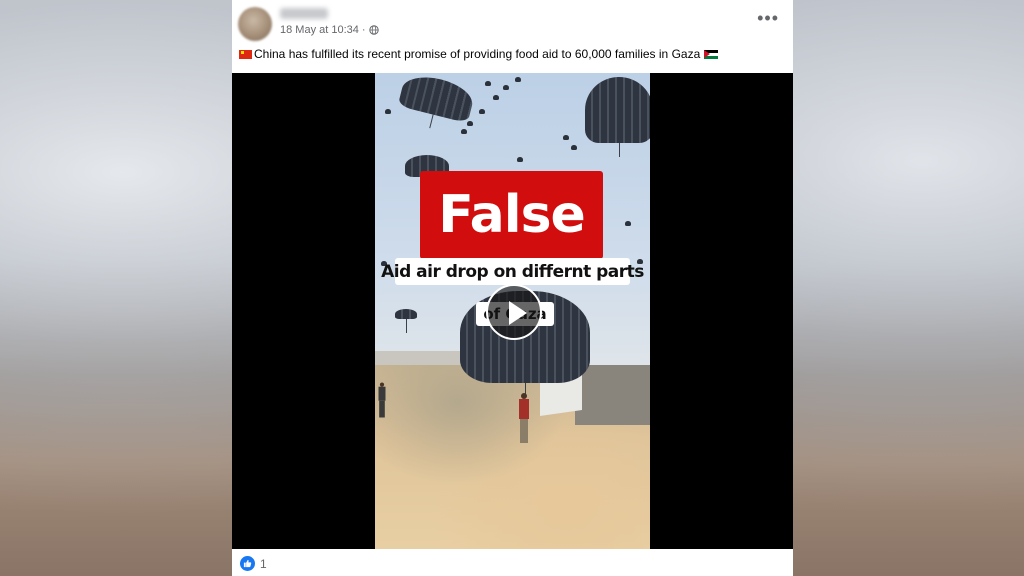 This screenshot has width=1024, height=576. Describe the element at coordinates (518, 313) in the screenshot. I see `play-icon` at that location.